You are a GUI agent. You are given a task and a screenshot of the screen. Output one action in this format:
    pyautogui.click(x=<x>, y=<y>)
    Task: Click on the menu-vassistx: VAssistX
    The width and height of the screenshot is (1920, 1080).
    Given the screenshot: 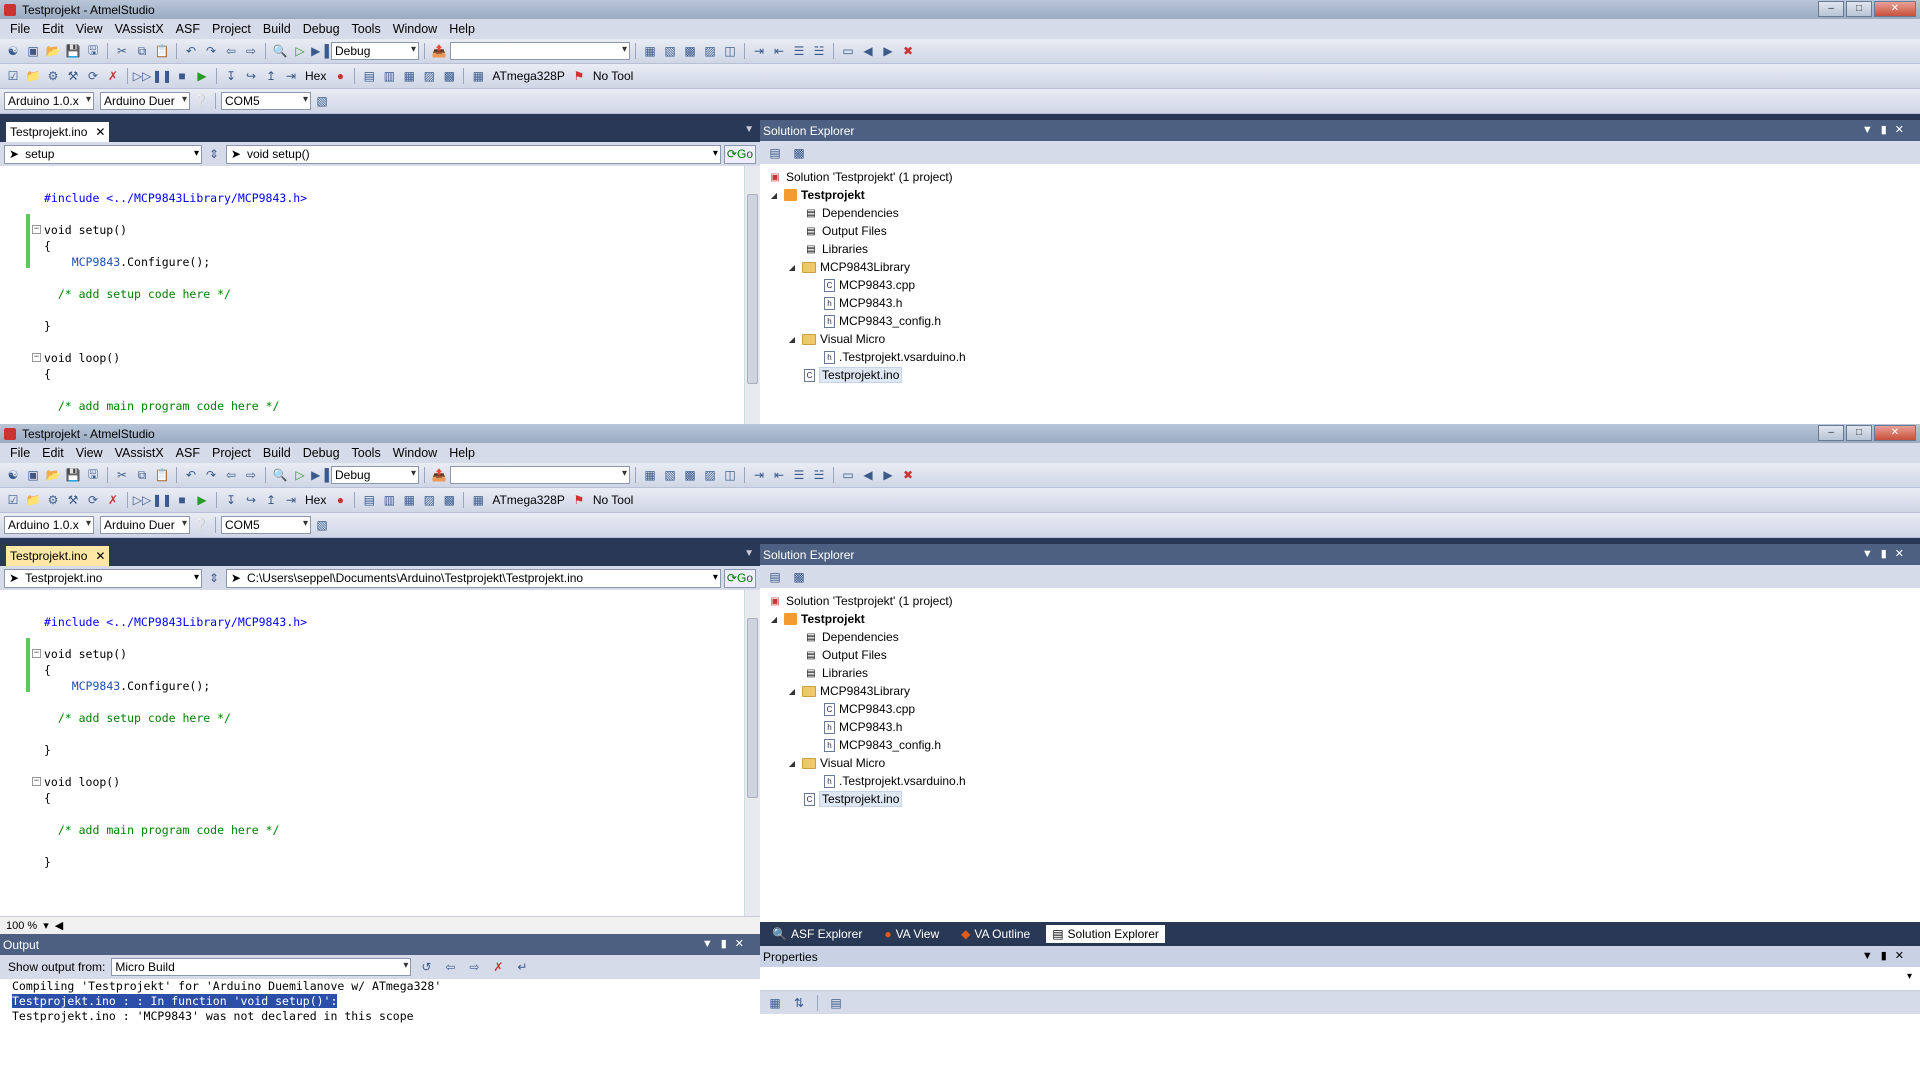 What is the action you would take?
    pyautogui.click(x=139, y=453)
    